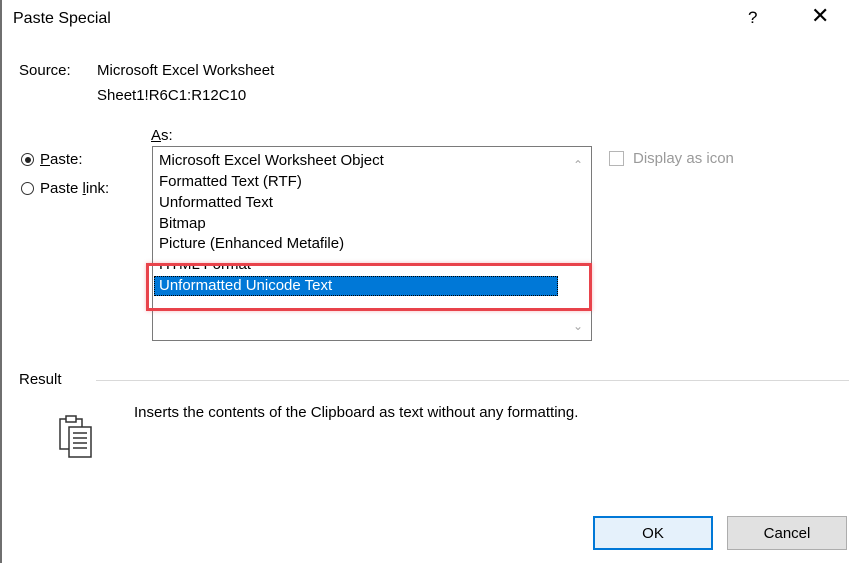 The image size is (849, 563). I want to click on clipboard-text-icon, so click(75, 436).